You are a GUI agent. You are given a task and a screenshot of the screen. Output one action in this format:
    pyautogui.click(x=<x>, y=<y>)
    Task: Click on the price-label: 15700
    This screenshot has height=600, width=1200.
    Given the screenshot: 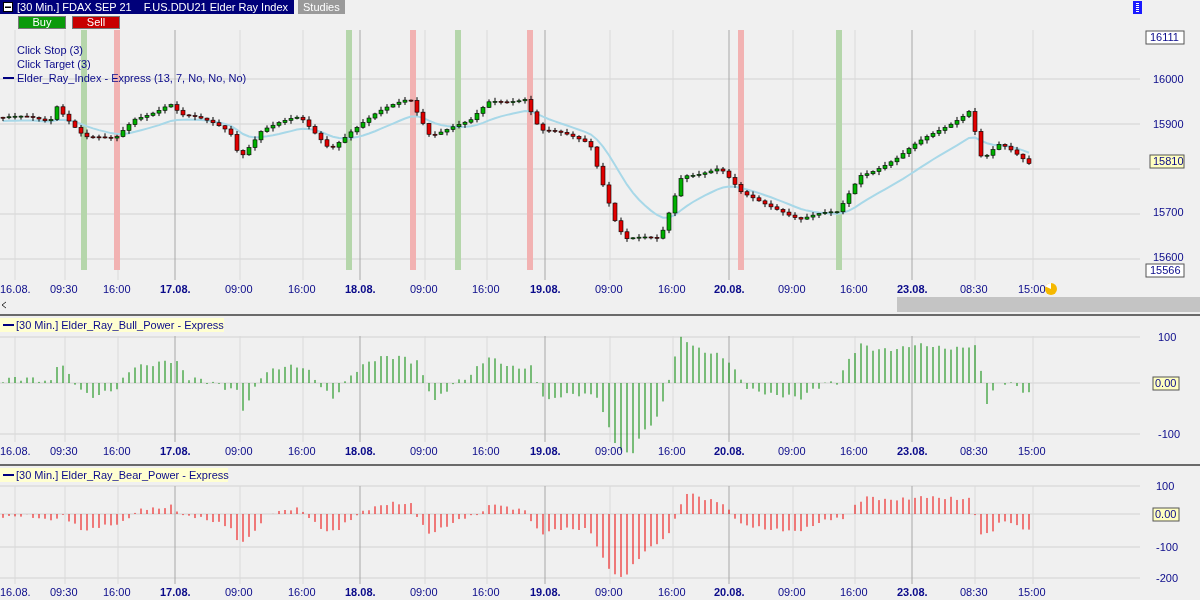 What is the action you would take?
    pyautogui.click(x=1168, y=212)
    